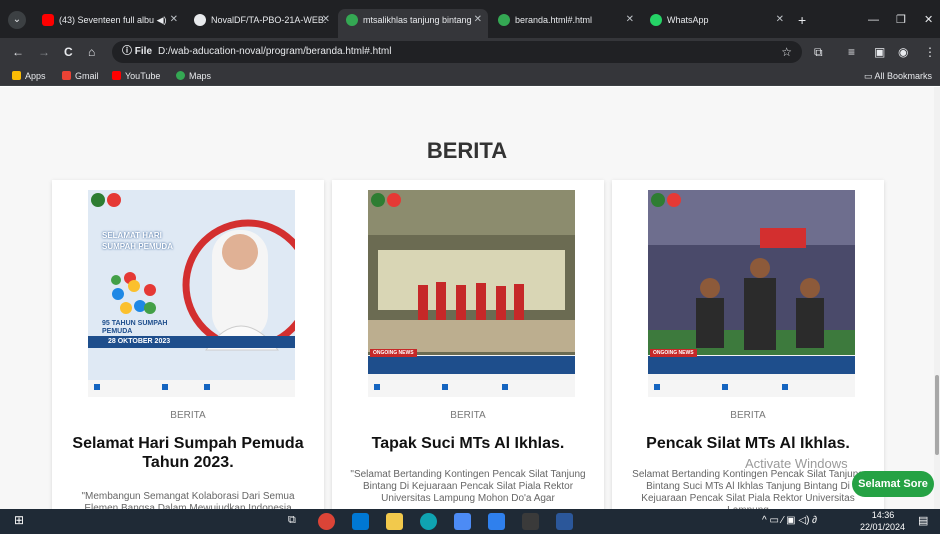 This screenshot has width=940, height=534. What do you see at coordinates (716, 20) in the screenshot?
I see `tab-whatsapp: WhatsApp ✕` at bounding box center [716, 20].